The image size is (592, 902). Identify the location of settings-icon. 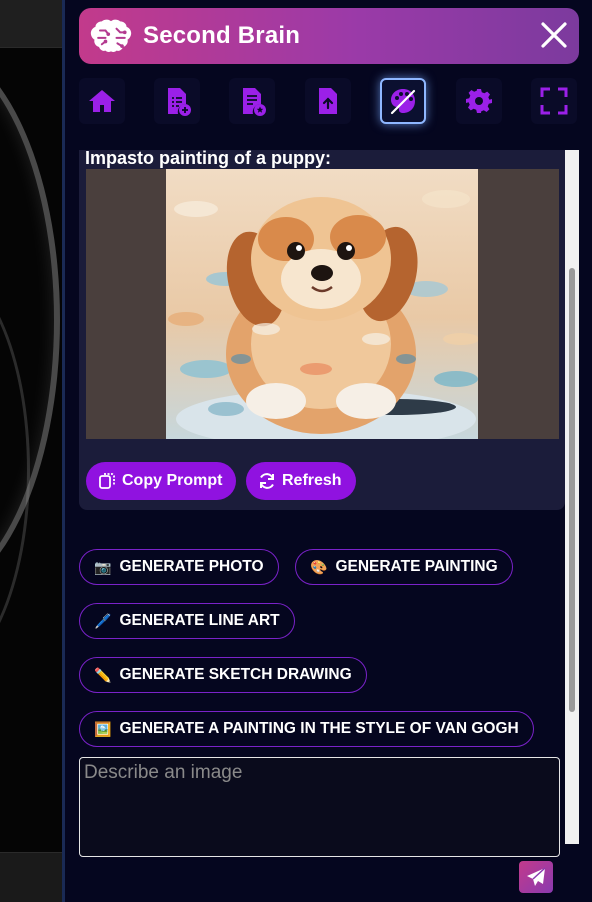
(479, 101).